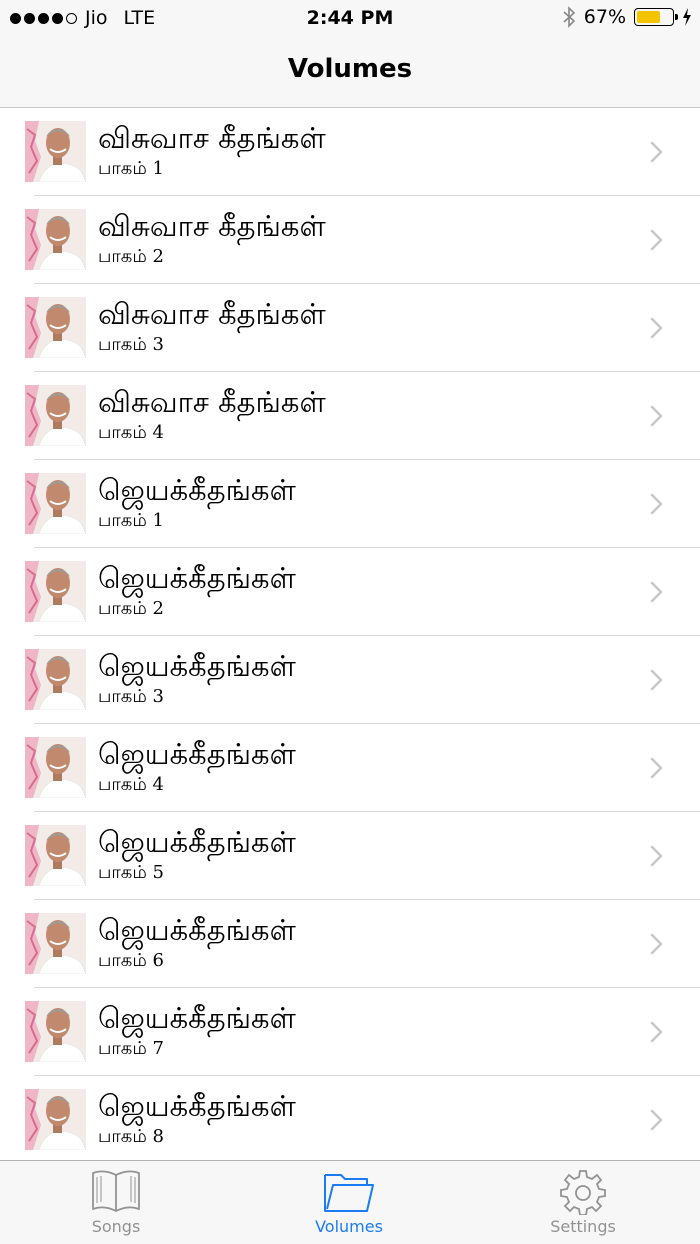  Describe the element at coordinates (349, 1226) in the screenshot. I see `tab-volumes-label: Volumes` at that location.